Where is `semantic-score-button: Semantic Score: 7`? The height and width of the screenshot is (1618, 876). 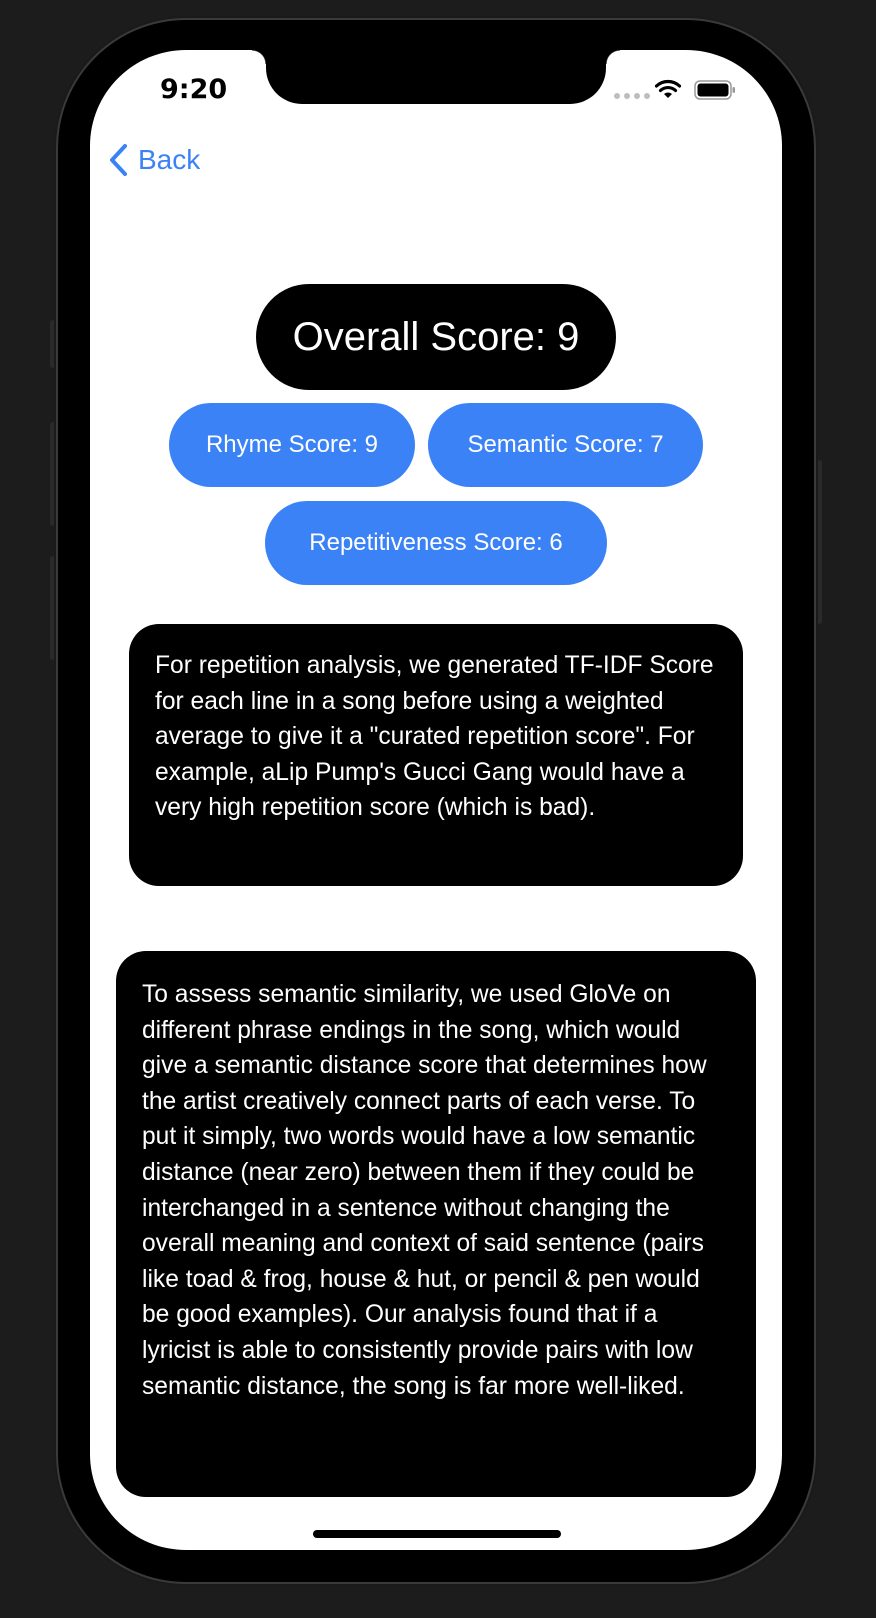
semantic-score-button: Semantic Score: 7 is located at coordinates (565, 445).